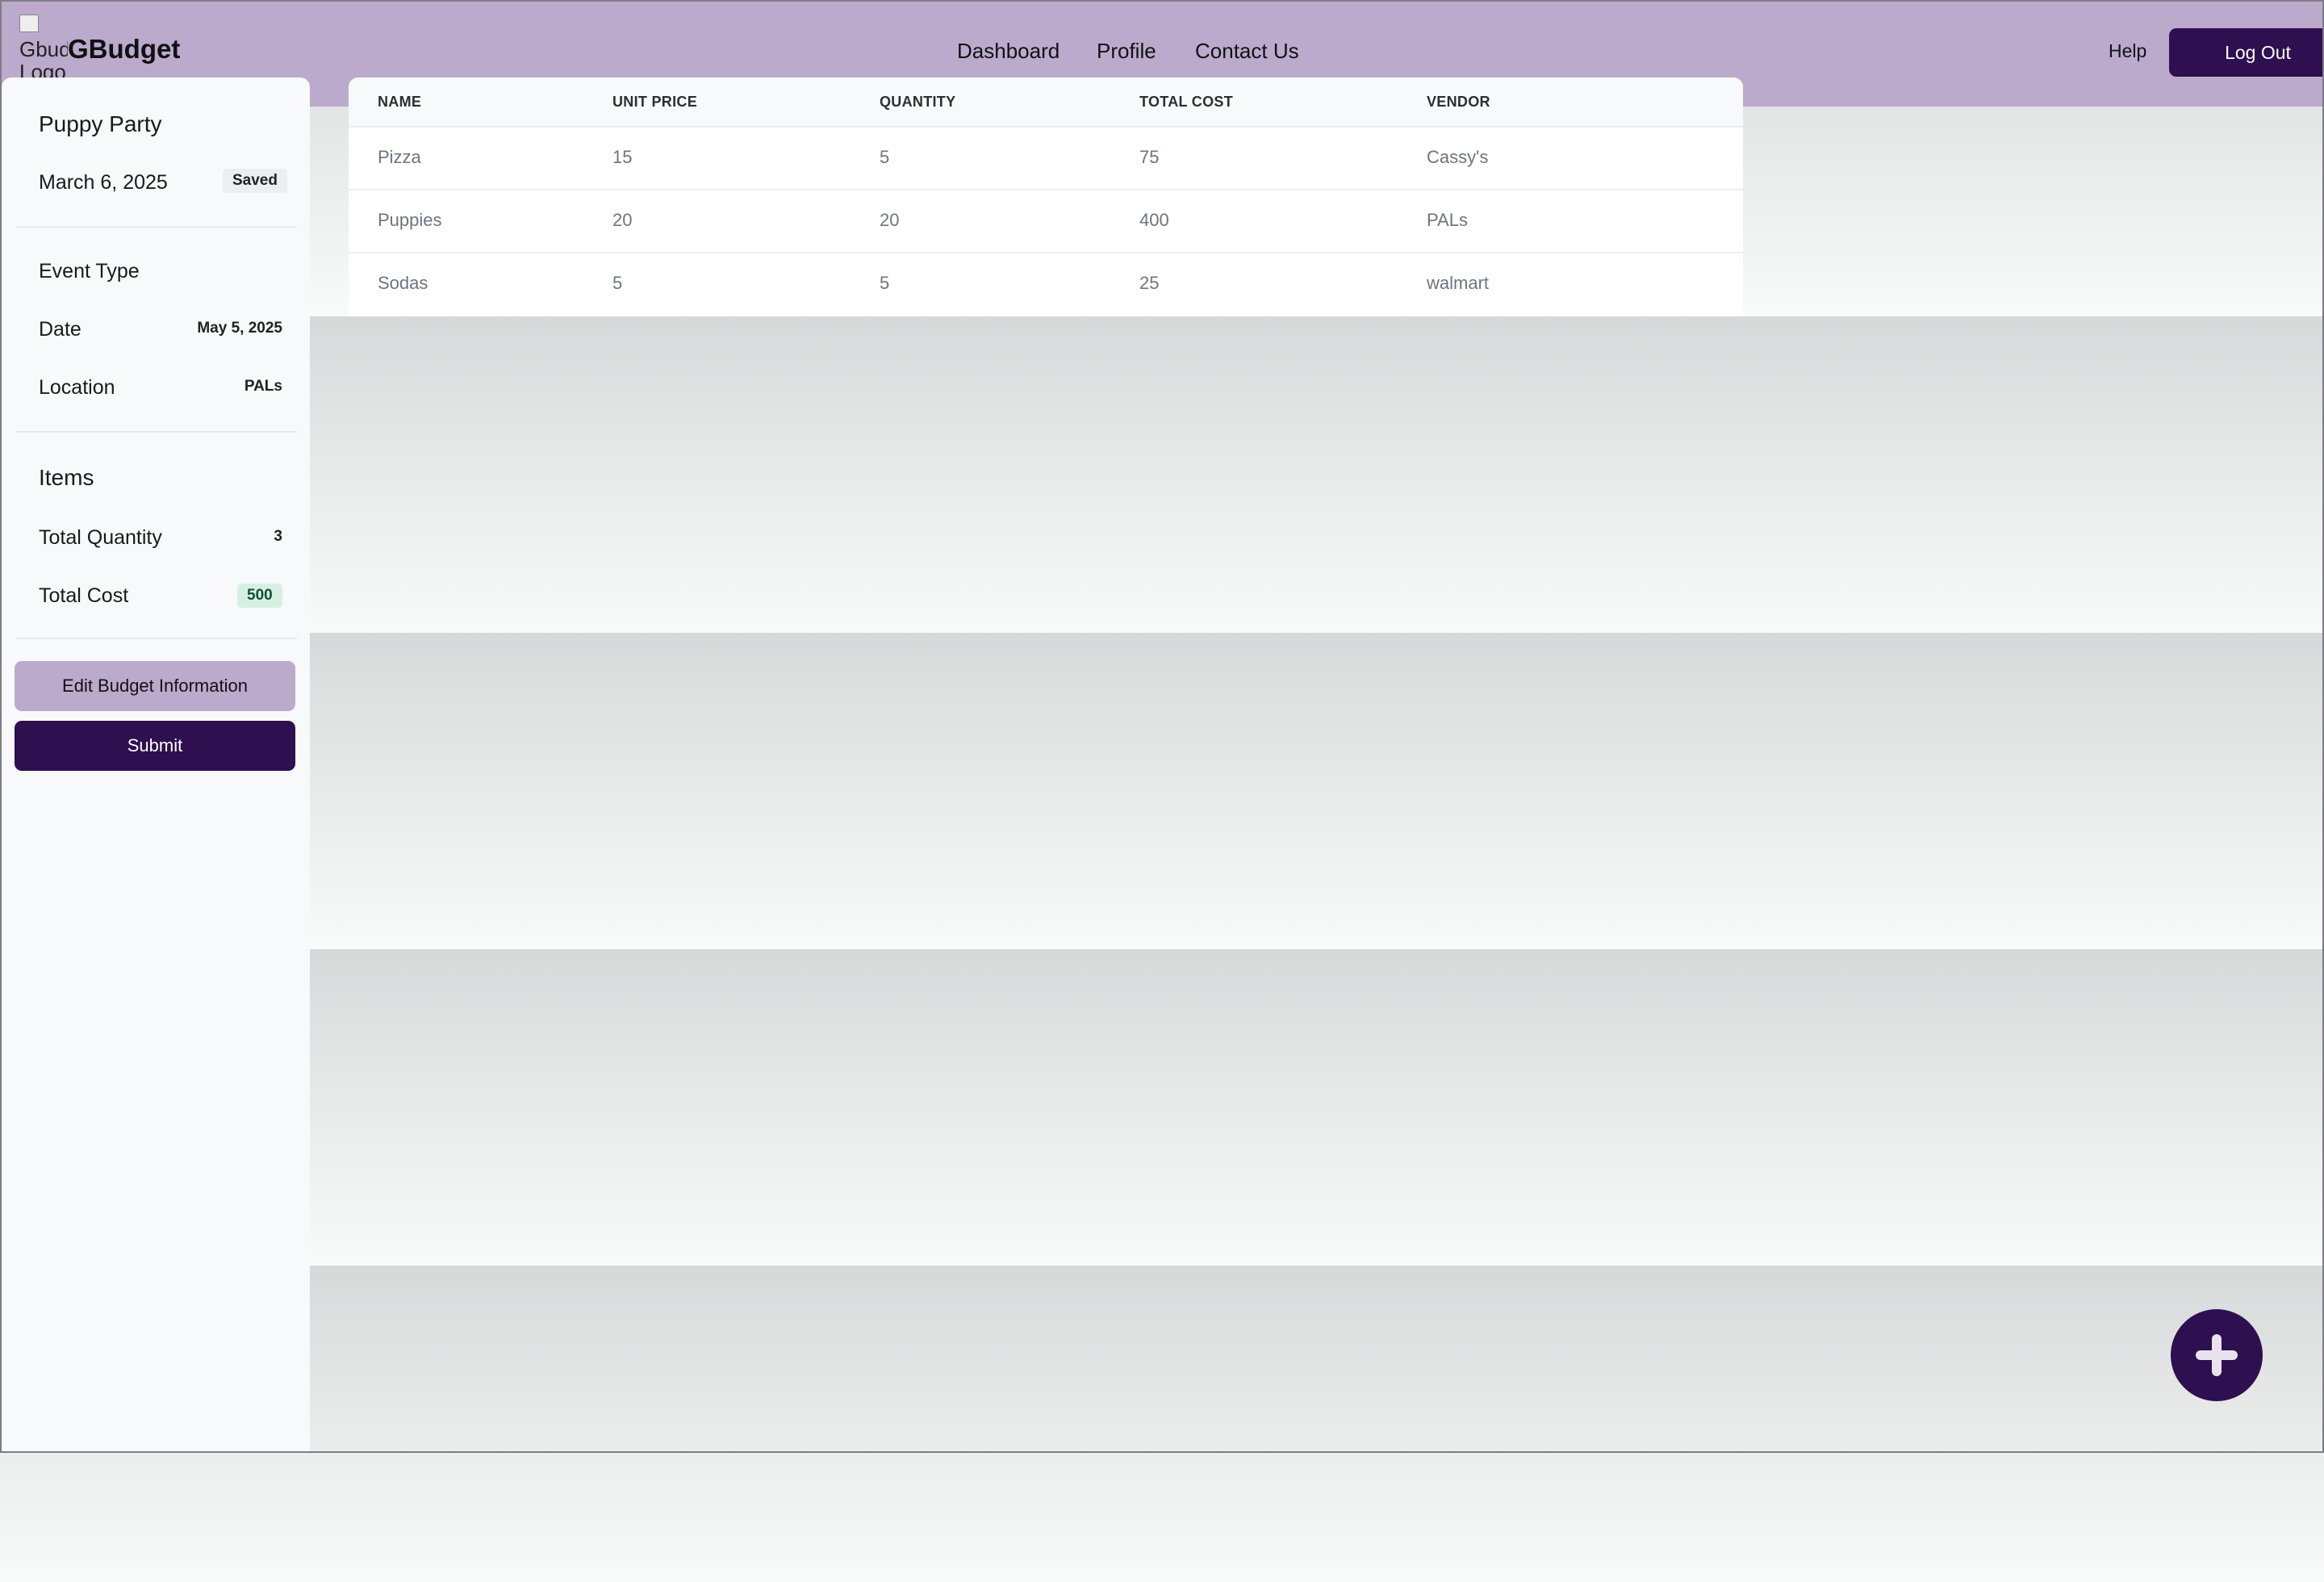  Describe the element at coordinates (278, 536) in the screenshot. I see `total-quantity-value: 3` at that location.